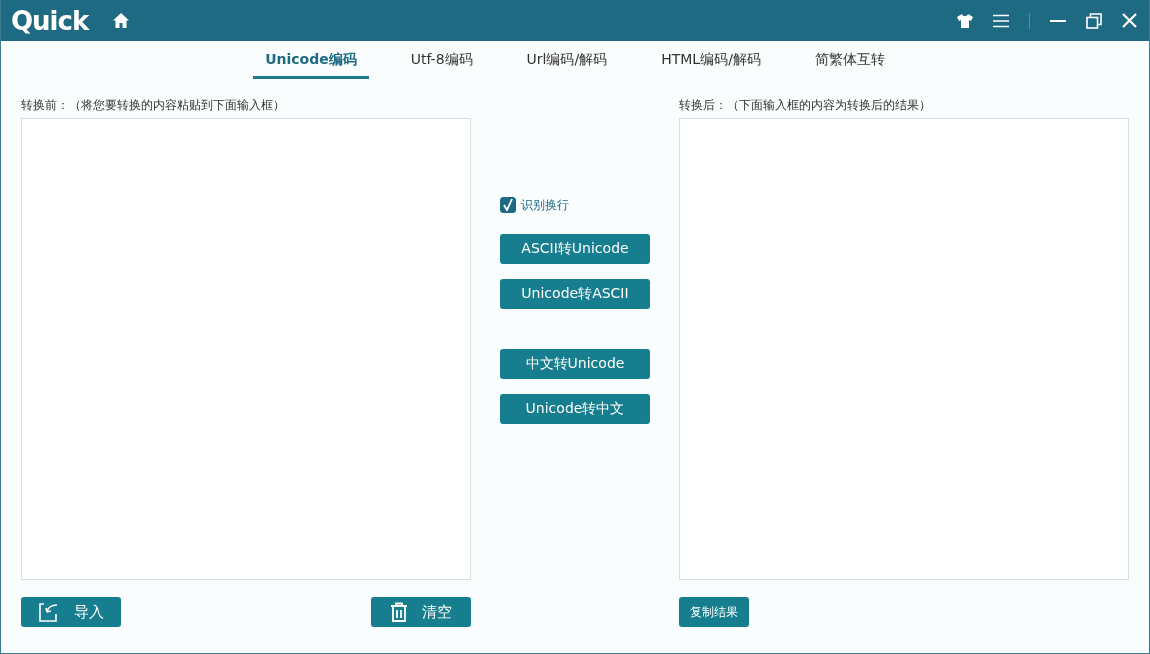 The width and height of the screenshot is (1150, 654). What do you see at coordinates (575, 294) in the screenshot?
I see `convert-button: Unicode转ASCII` at bounding box center [575, 294].